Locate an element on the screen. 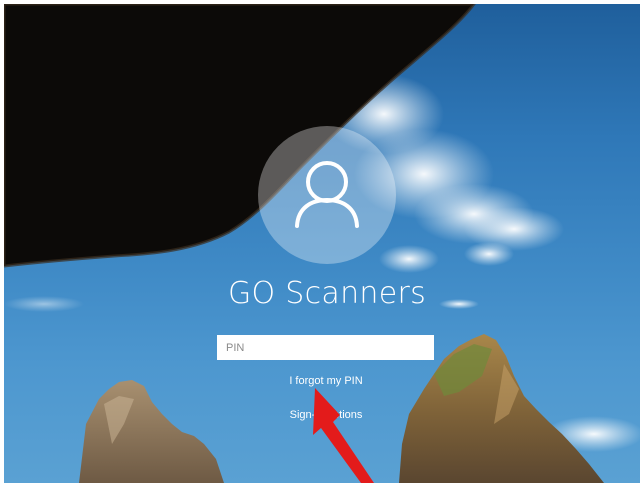  left-rock is located at coordinates (151, 431).